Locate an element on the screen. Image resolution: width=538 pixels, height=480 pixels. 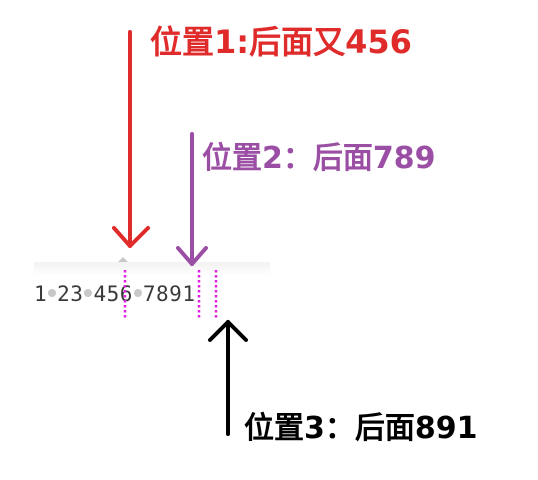
annotation-label-position-3: 位置3：后面891 is located at coordinates (361, 428).